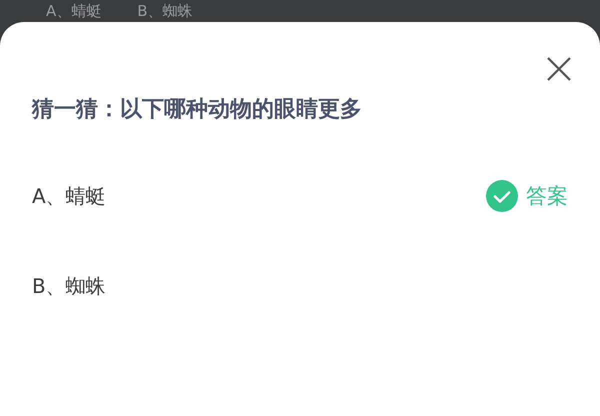 The width and height of the screenshot is (600, 416). What do you see at coordinates (547, 196) in the screenshot?
I see `answer-tag: 答案` at bounding box center [547, 196].